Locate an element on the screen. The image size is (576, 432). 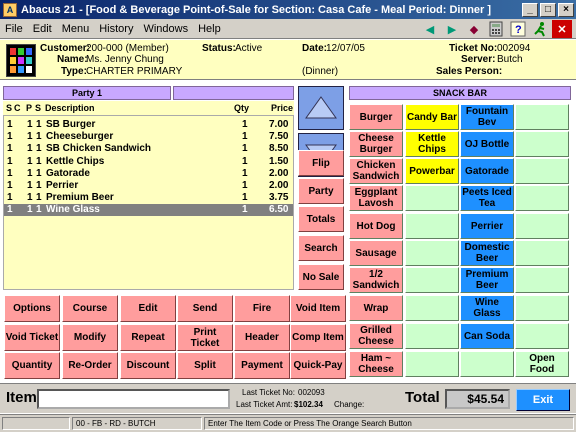
order-row: 1 1 1 Perrier 1 2.00 is located at coordinates (148, 186).